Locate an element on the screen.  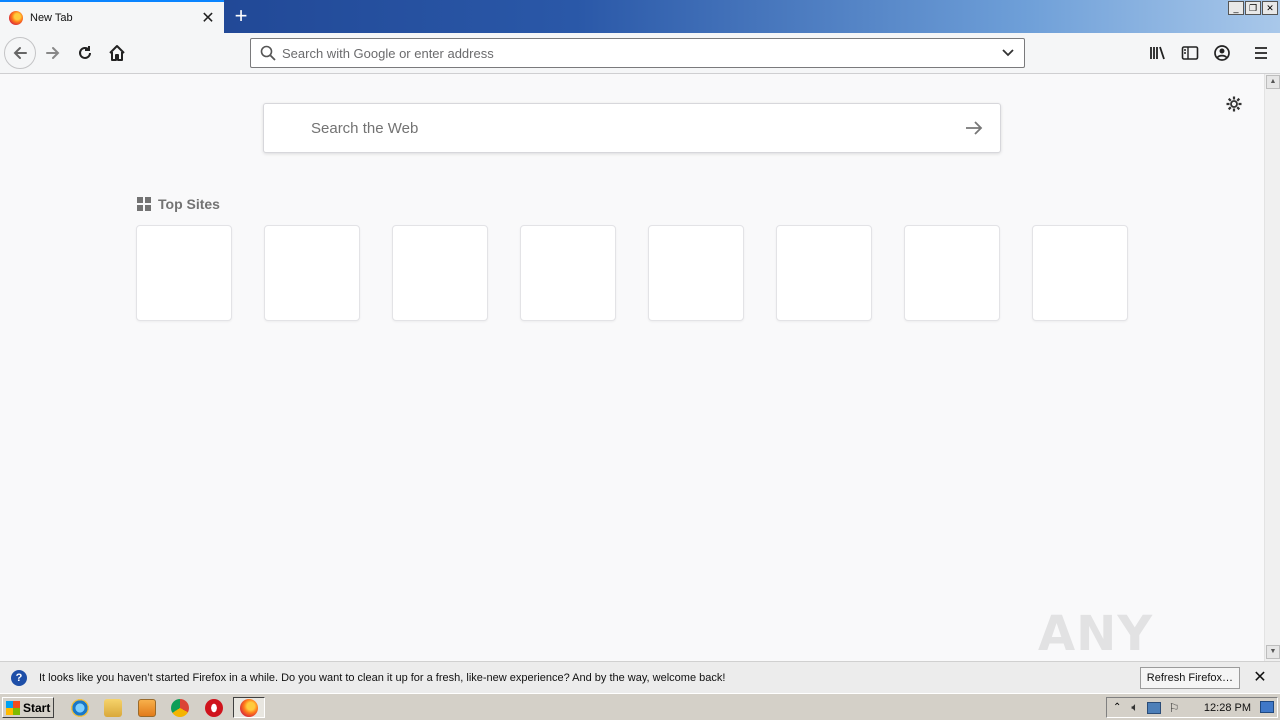
chrome-icon is located at coordinates (180, 708).